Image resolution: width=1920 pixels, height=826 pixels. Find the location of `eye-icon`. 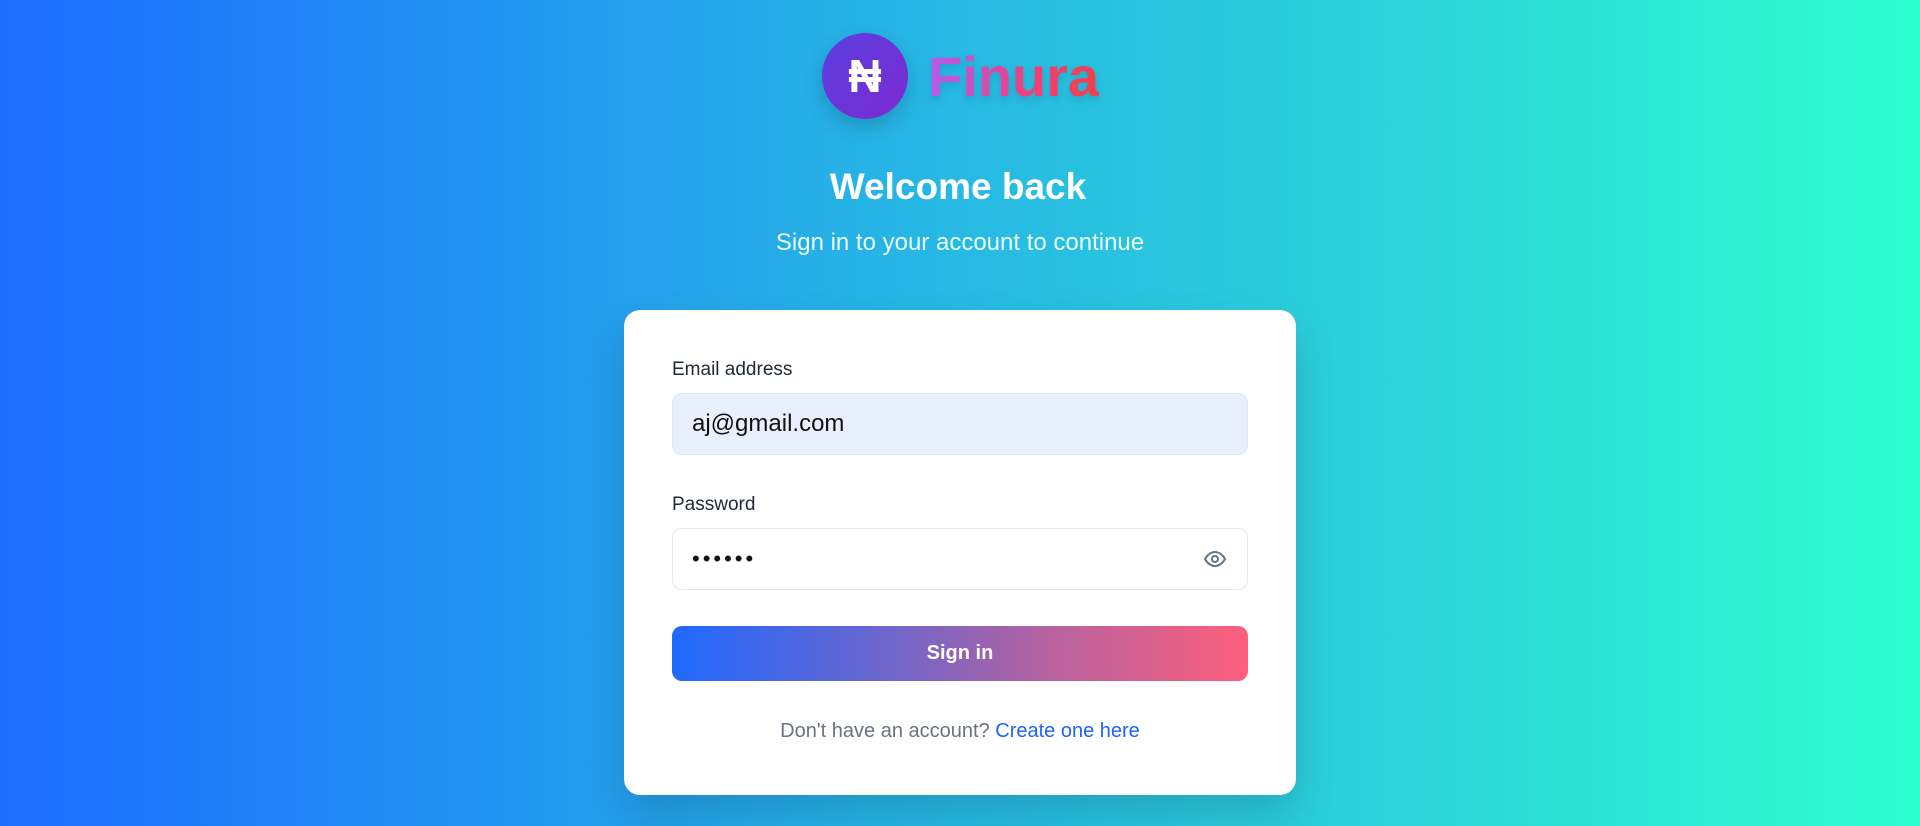

eye-icon is located at coordinates (1215, 559).